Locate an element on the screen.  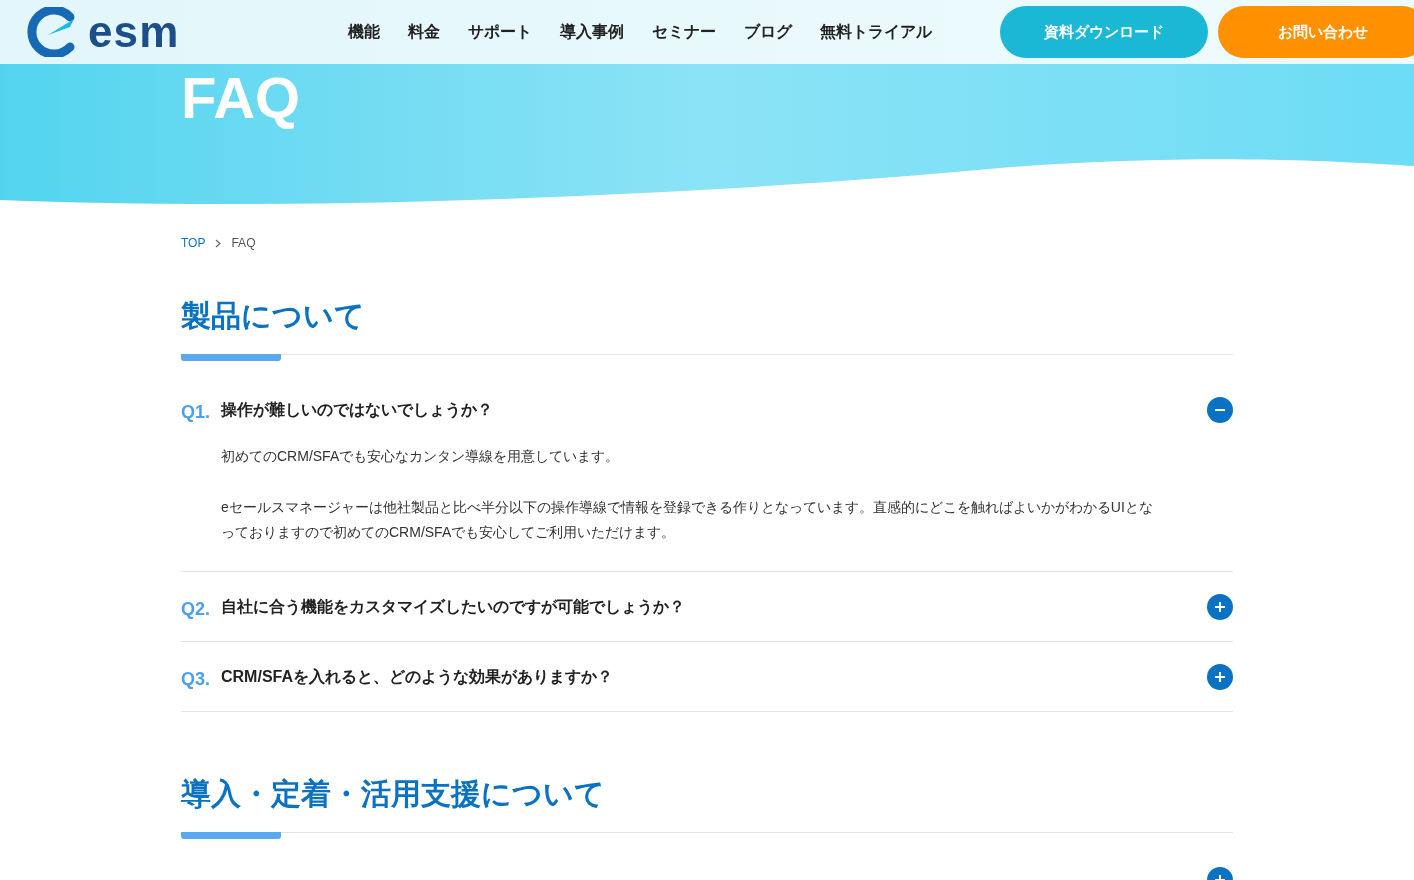
question-number: Q2. is located at coordinates (196, 609).